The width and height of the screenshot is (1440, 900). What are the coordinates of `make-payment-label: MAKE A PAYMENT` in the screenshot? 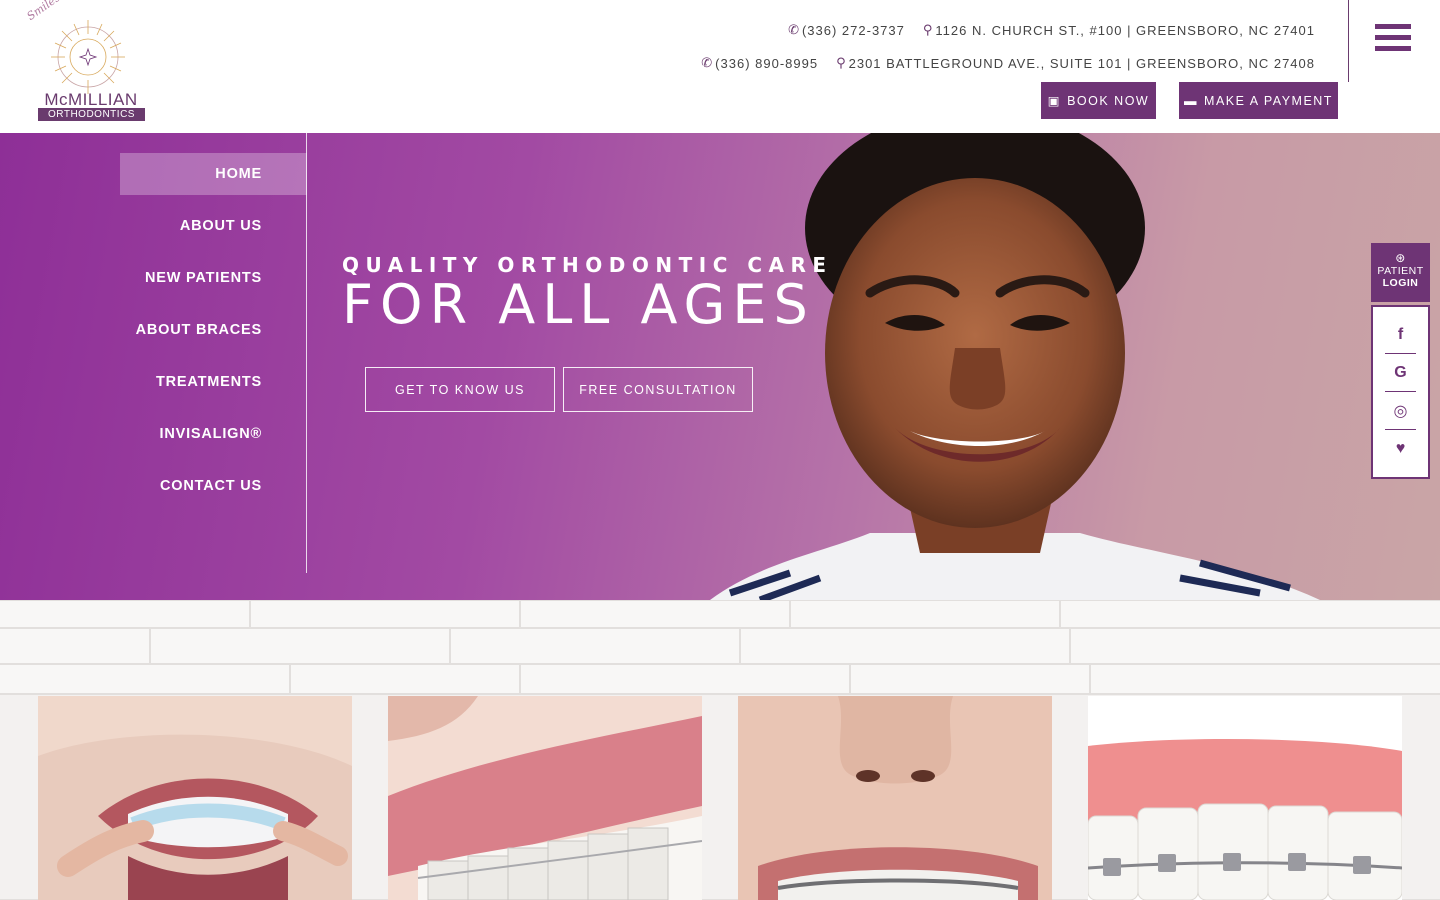 It's located at (1268, 100).